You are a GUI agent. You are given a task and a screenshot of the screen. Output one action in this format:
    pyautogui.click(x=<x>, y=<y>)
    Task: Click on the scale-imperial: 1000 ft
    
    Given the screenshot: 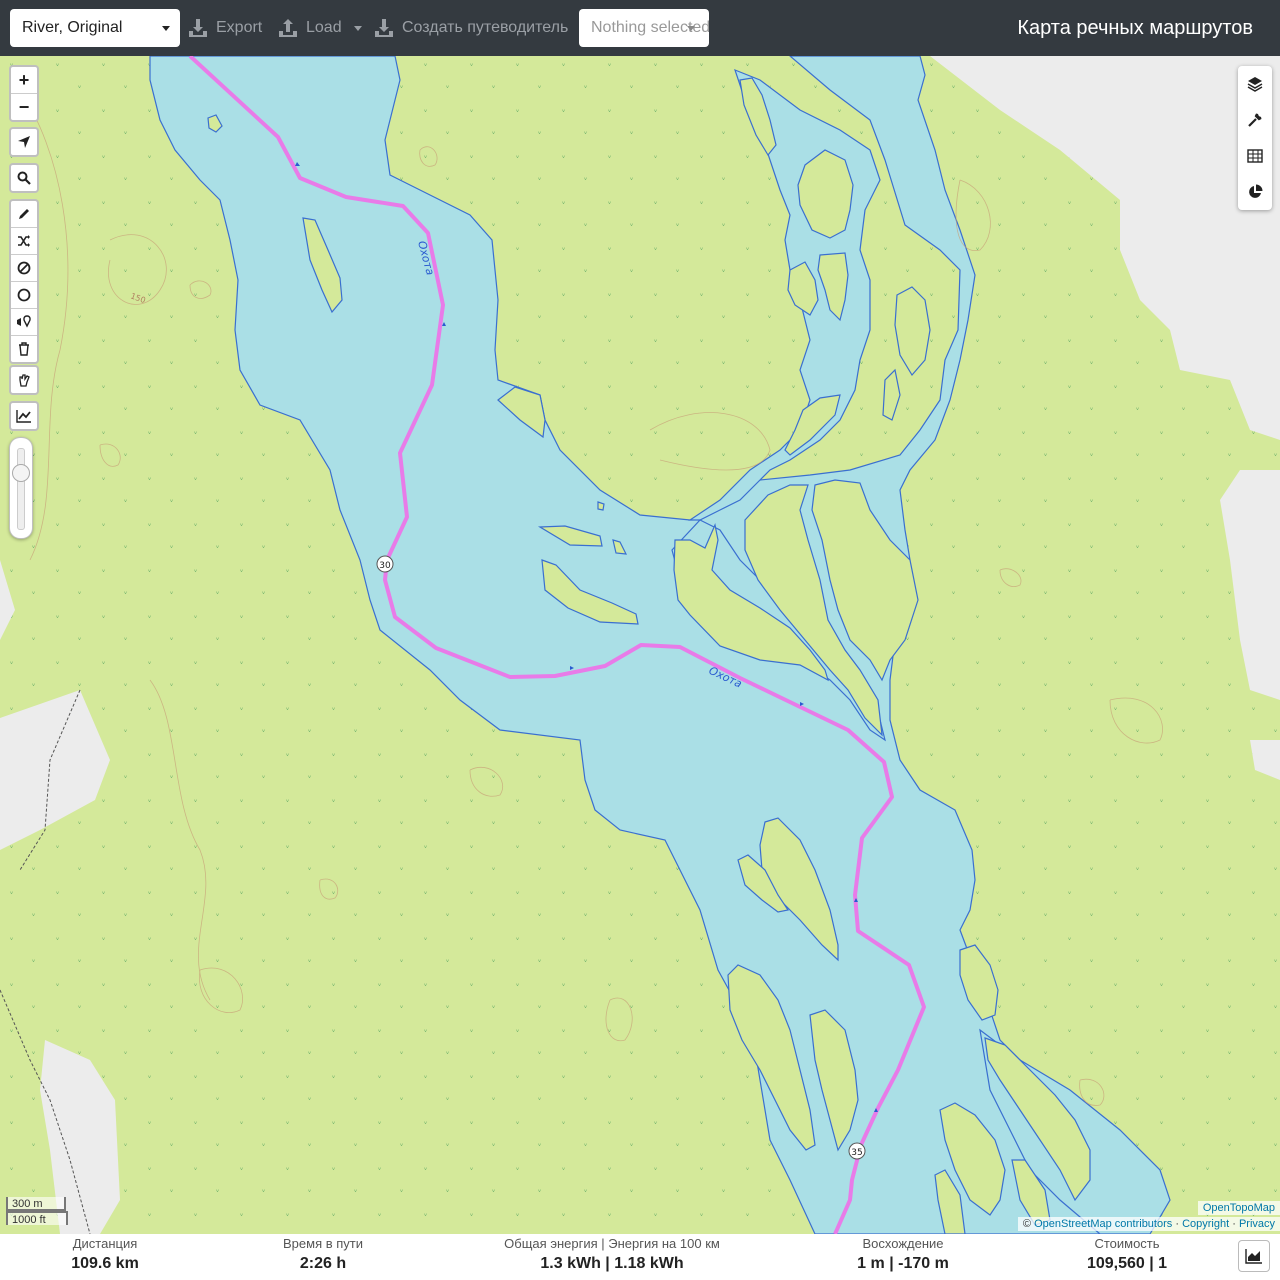 What is the action you would take?
    pyautogui.click(x=37, y=1218)
    